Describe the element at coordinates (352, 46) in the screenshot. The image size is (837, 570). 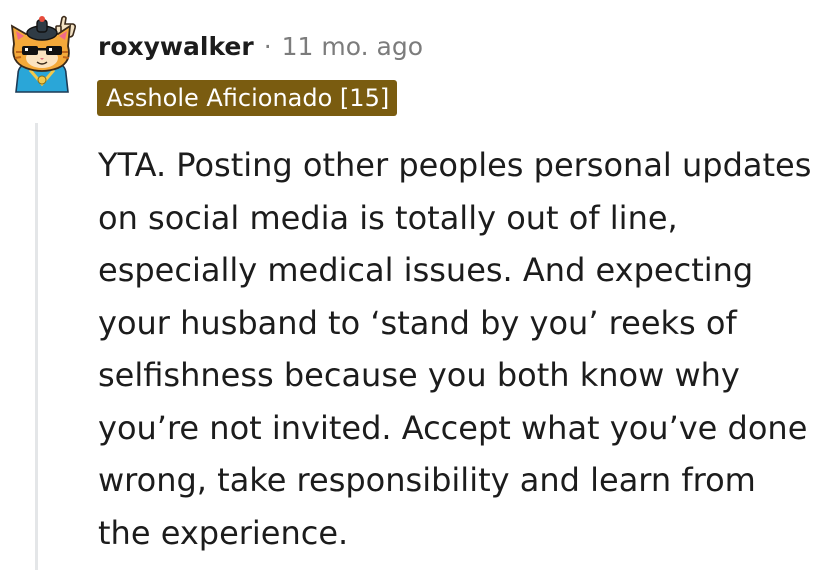
I see `timestamp-link: 11 mo. ago` at that location.